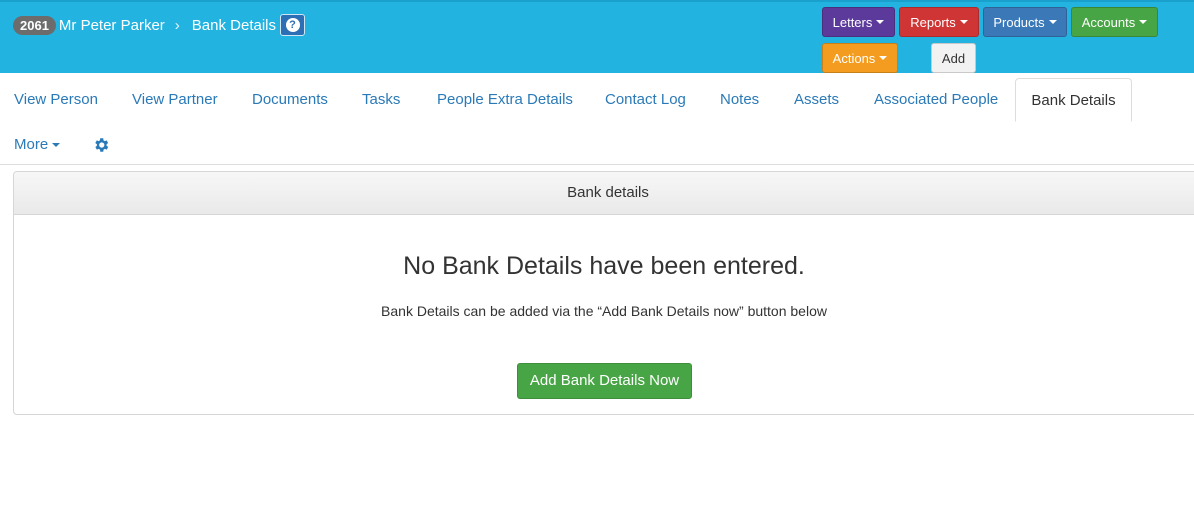 The image size is (1194, 505). Describe the element at coordinates (816, 100) in the screenshot. I see `tab-assets: Assets` at that location.